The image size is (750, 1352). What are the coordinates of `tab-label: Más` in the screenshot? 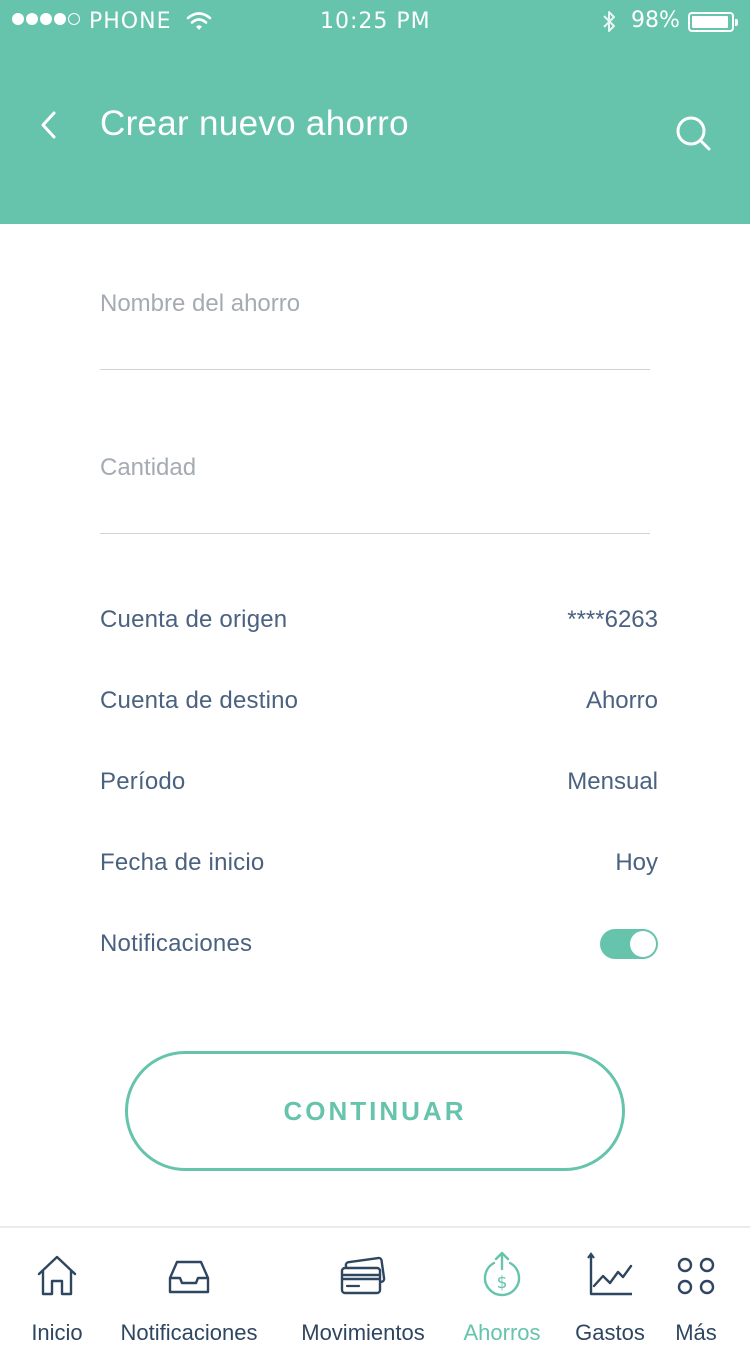 It's located at (696, 1332).